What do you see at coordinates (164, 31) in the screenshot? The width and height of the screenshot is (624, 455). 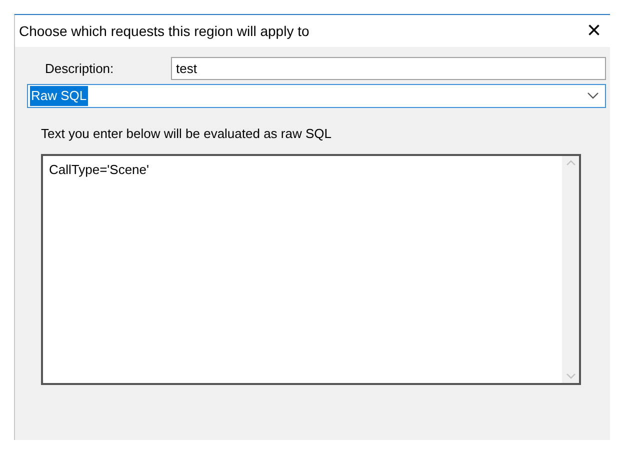 I see `window-title: Choose which requests this region will apply to` at bounding box center [164, 31].